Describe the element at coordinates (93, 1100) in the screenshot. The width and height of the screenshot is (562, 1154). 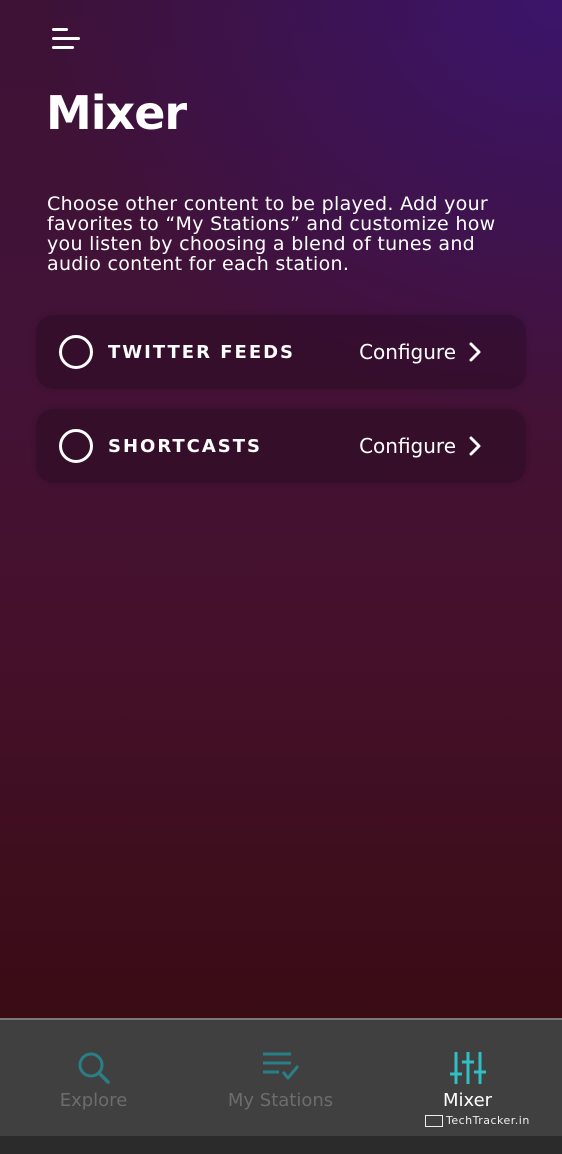
I see `nav-explore-label: Explore` at that location.